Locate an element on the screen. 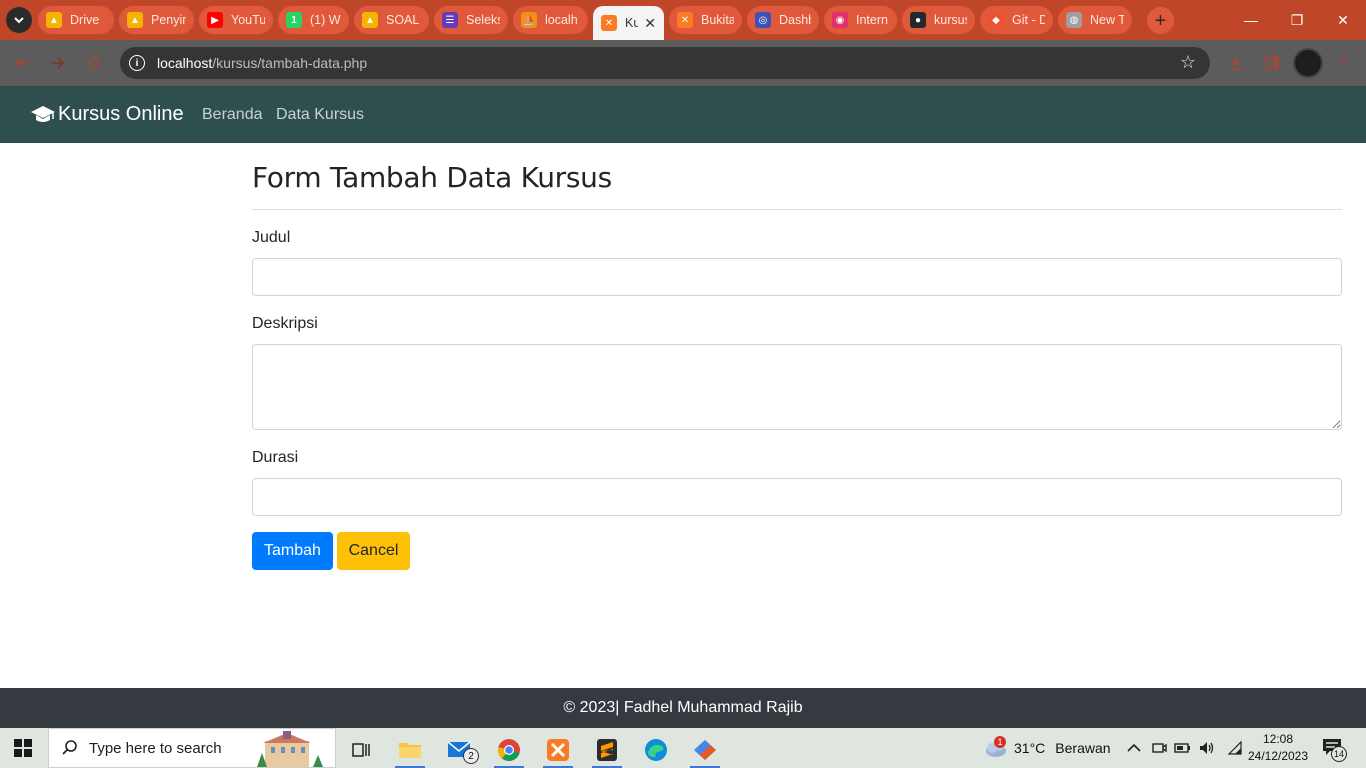 The image size is (1366, 768). browser-tab: ▲ Drive is located at coordinates (76, 20).